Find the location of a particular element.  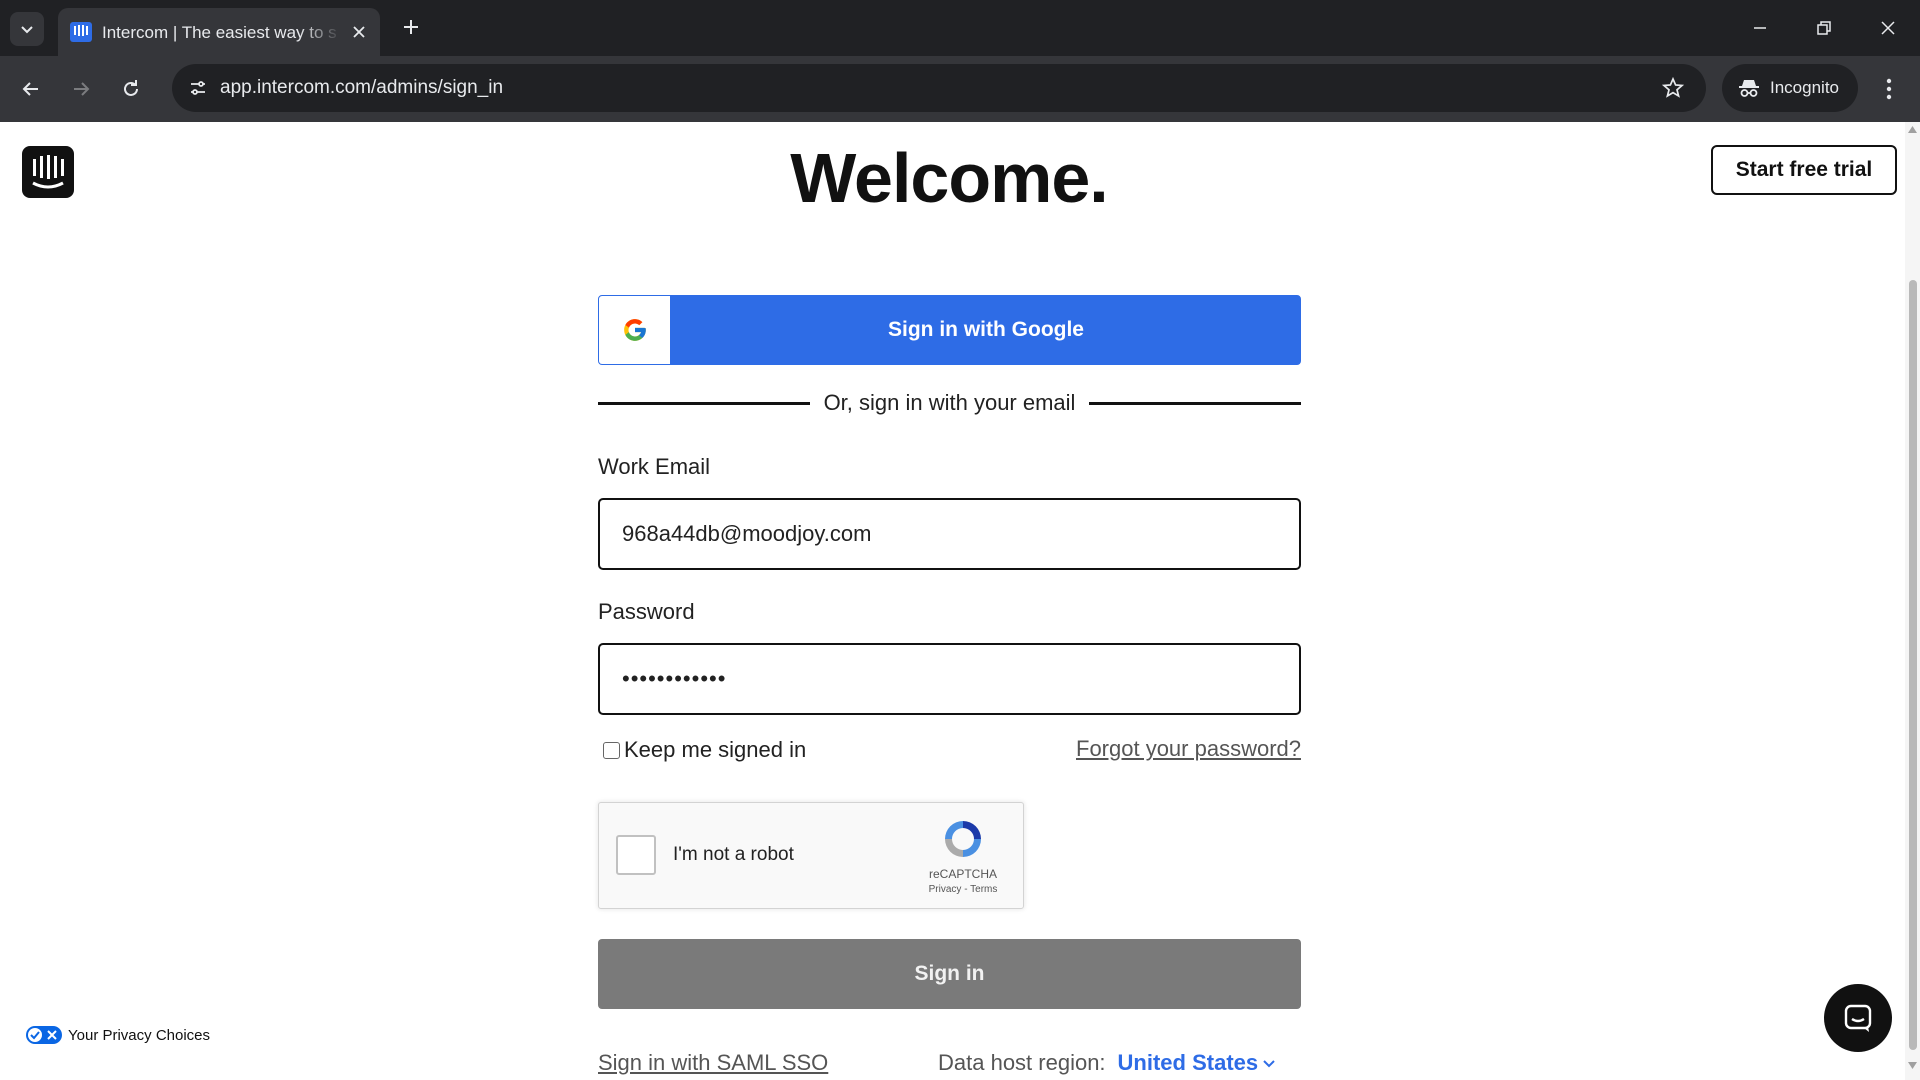

incognito-icon is located at coordinates (1749, 88).